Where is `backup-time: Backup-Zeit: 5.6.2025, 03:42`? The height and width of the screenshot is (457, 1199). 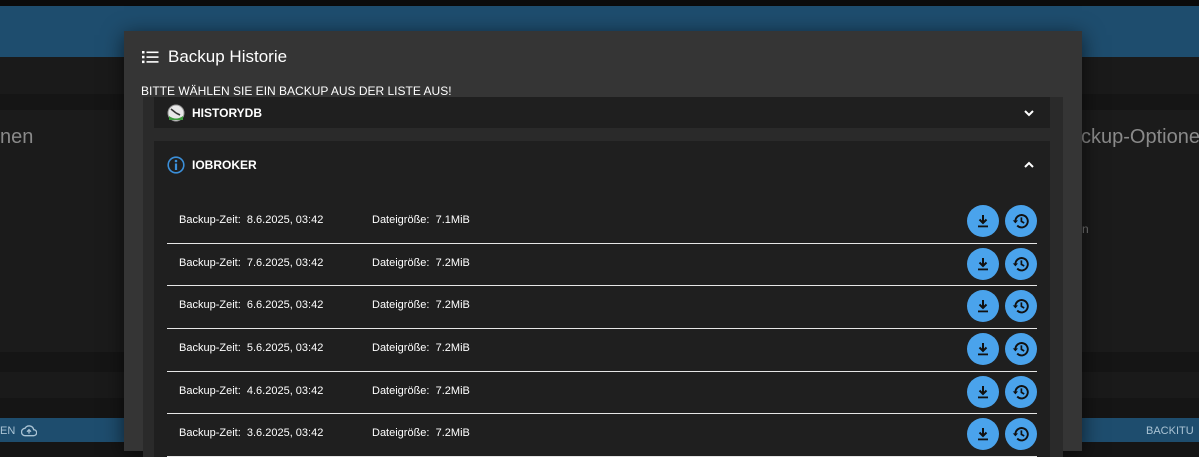
backup-time: Backup-Zeit: 5.6.2025, 03:42 is located at coordinates (251, 348).